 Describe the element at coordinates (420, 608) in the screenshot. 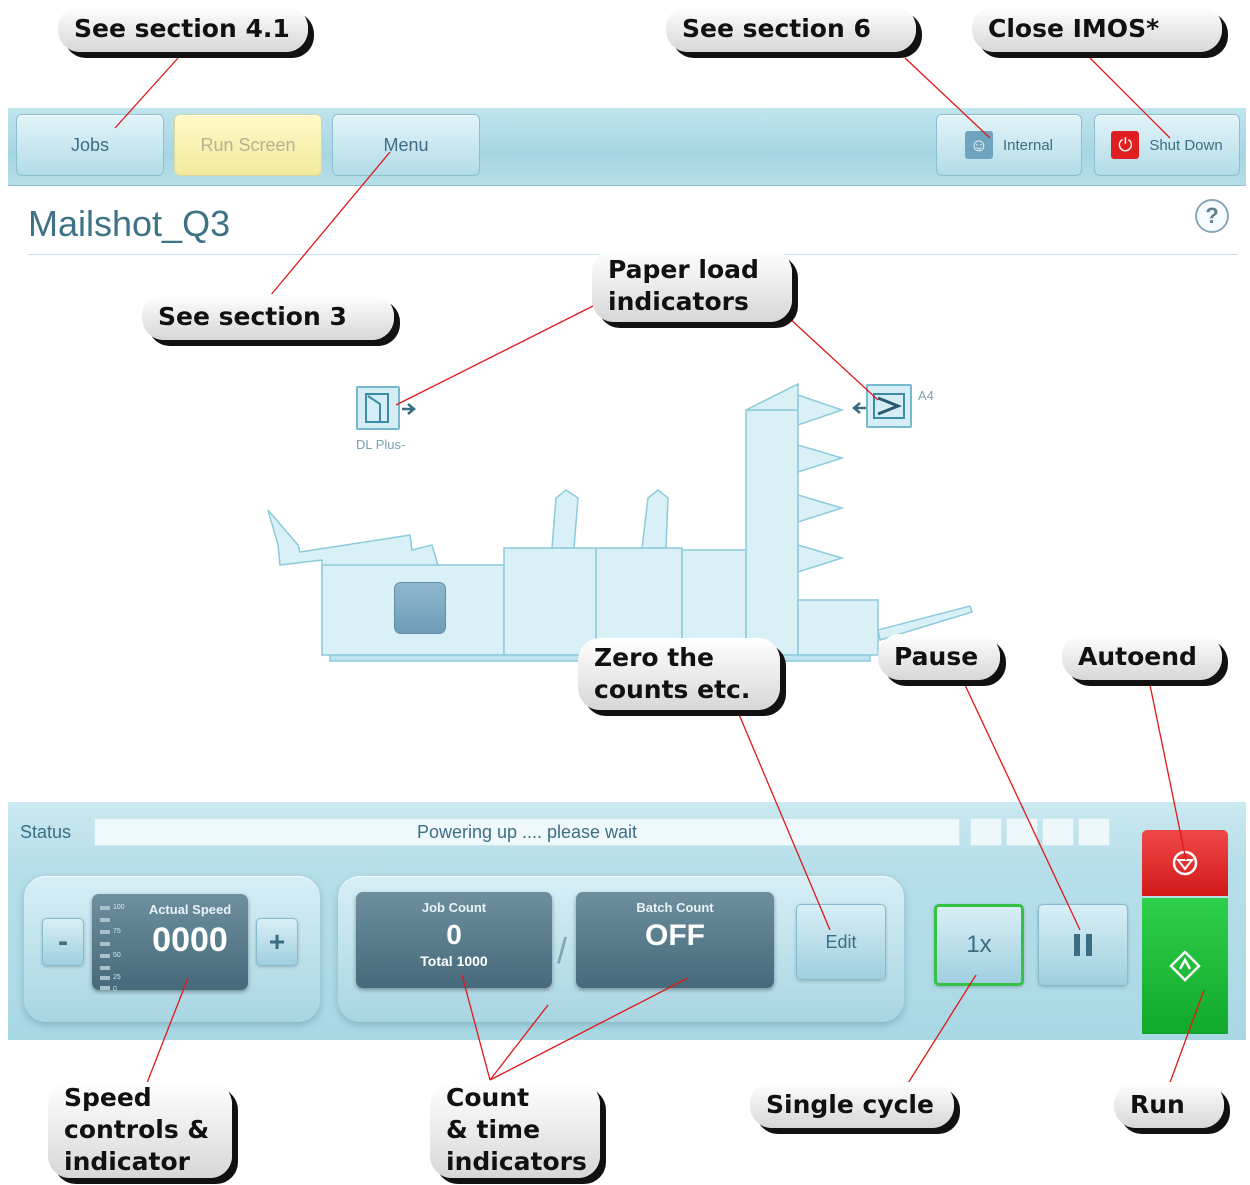

I see `machine-module-button` at that location.